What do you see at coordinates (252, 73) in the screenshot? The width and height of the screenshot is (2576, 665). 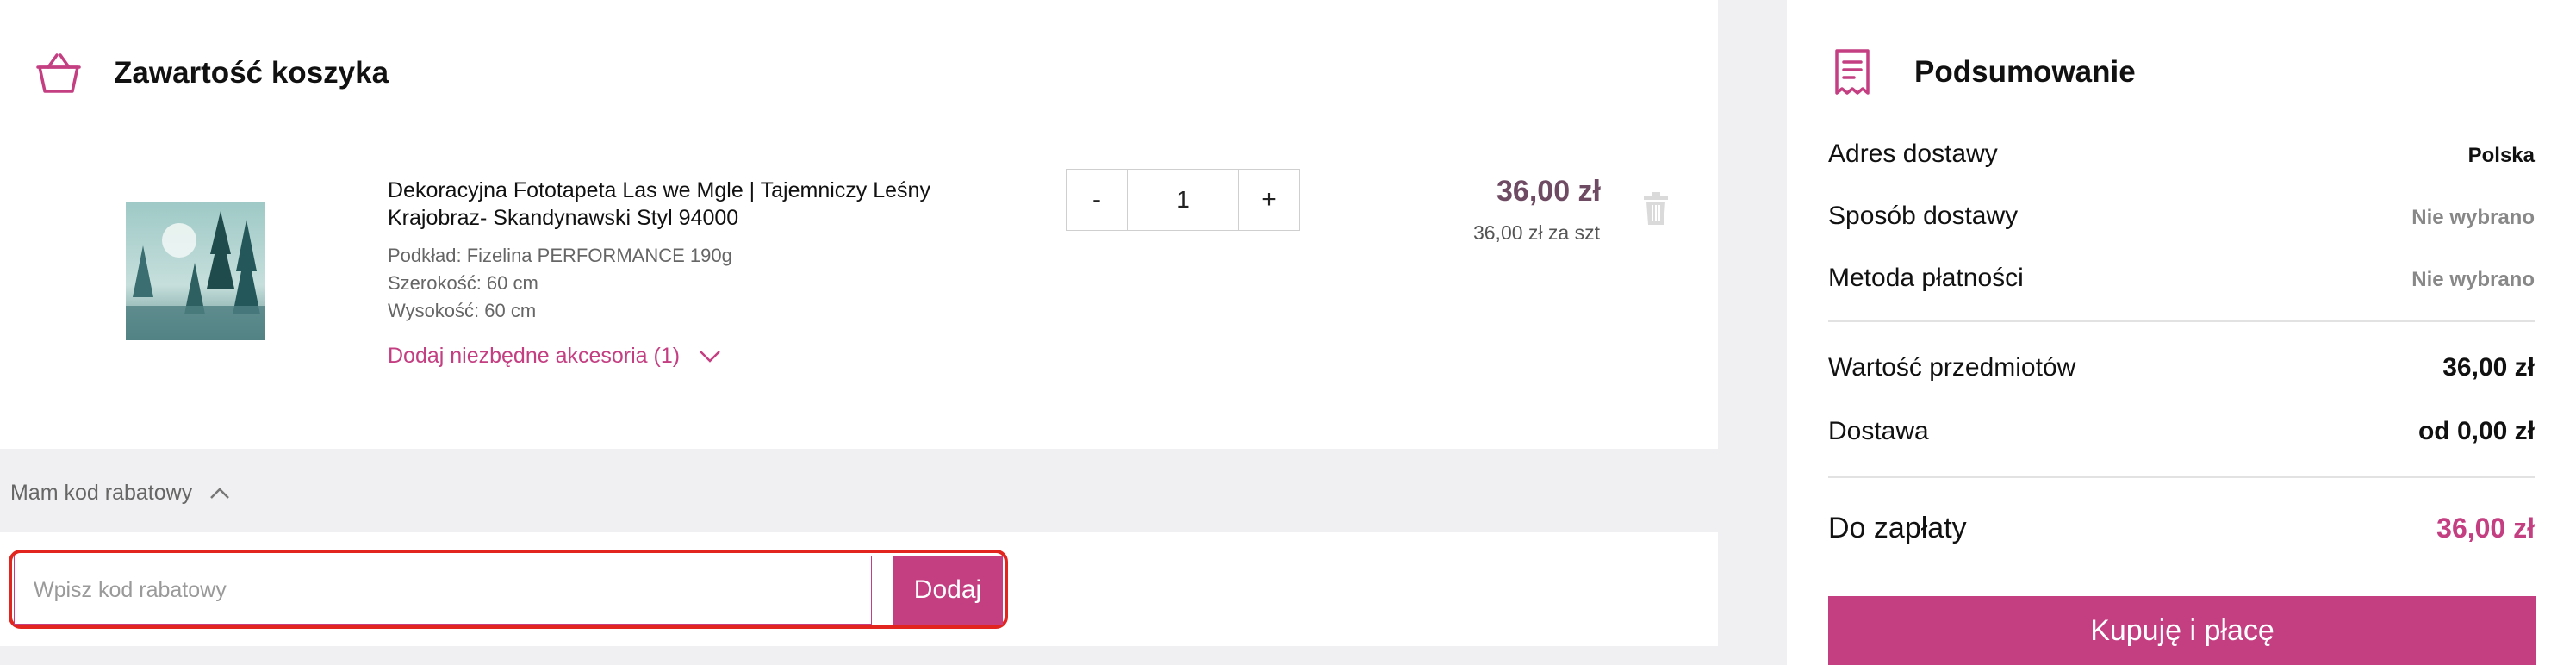 I see `cart-title: Zawartość koszyka` at bounding box center [252, 73].